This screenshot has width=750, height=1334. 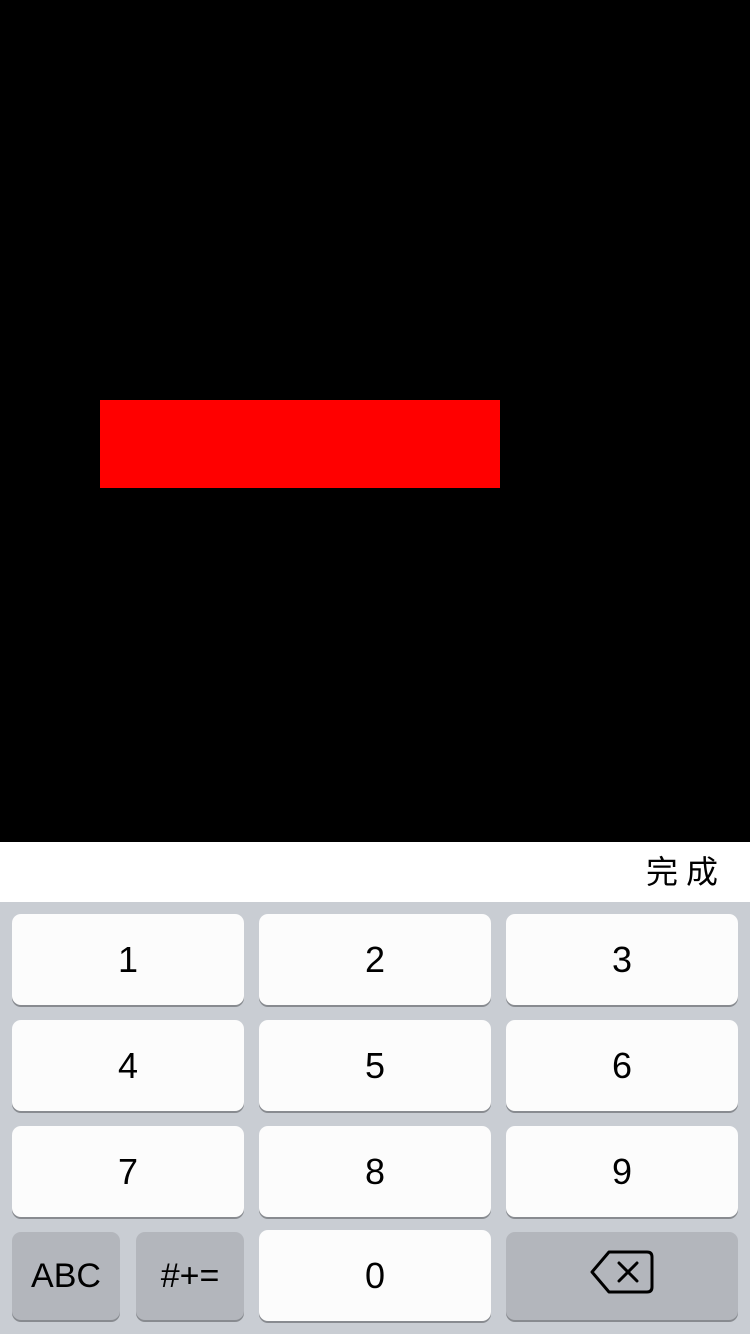 What do you see at coordinates (375, 1275) in the screenshot?
I see `key-0: 0` at bounding box center [375, 1275].